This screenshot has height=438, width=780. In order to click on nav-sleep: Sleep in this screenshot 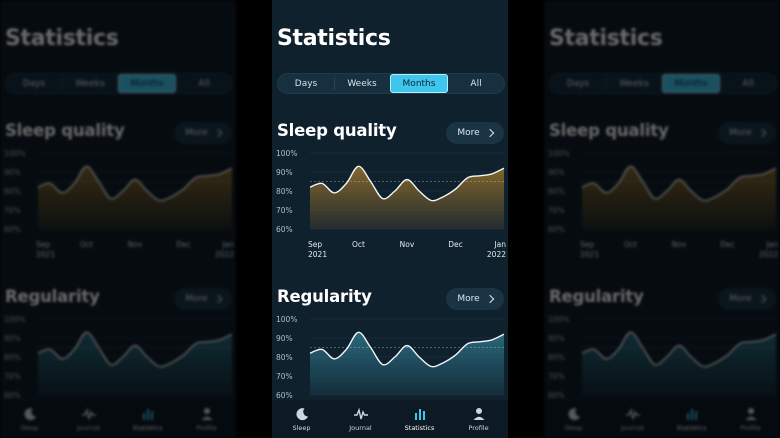, I will do `click(301, 419)`.